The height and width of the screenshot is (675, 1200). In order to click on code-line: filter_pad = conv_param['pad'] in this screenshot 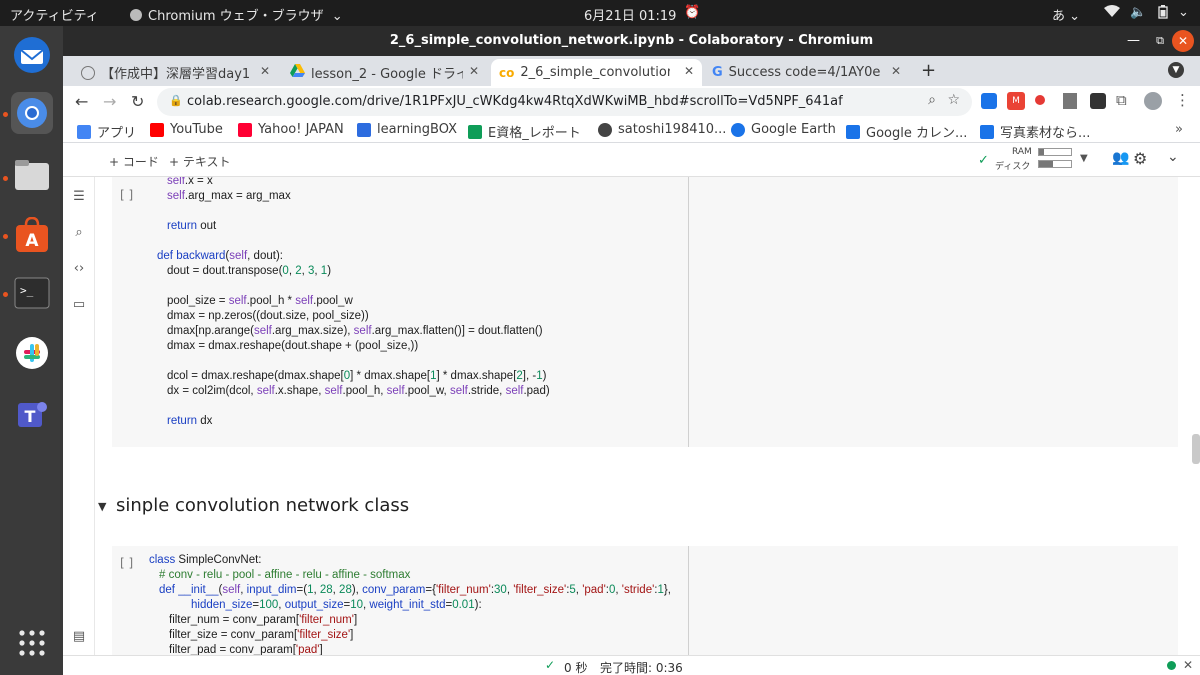, I will do `click(246, 649)`.